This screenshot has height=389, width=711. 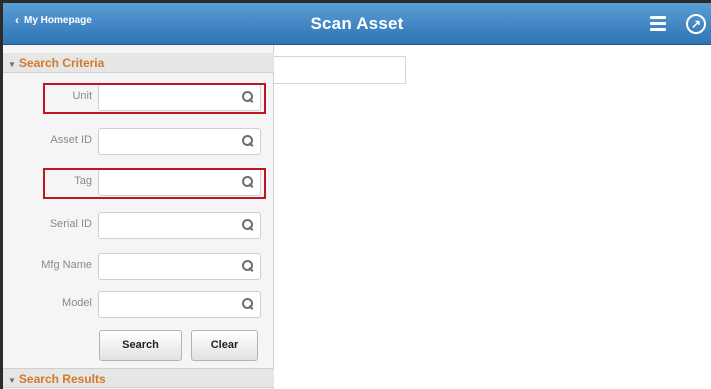 I want to click on field-row-mfg-name: Mfg Name, so click(x=138, y=266).